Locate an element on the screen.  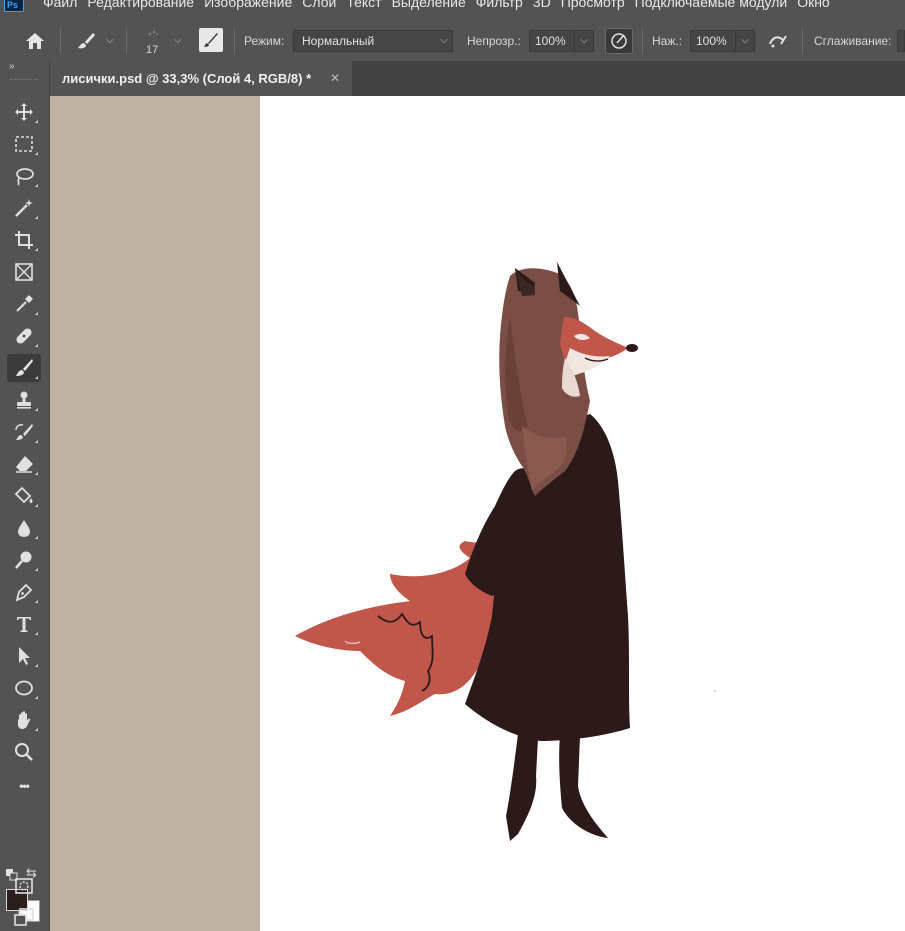
ellipse-icon is located at coordinates (24, 688).